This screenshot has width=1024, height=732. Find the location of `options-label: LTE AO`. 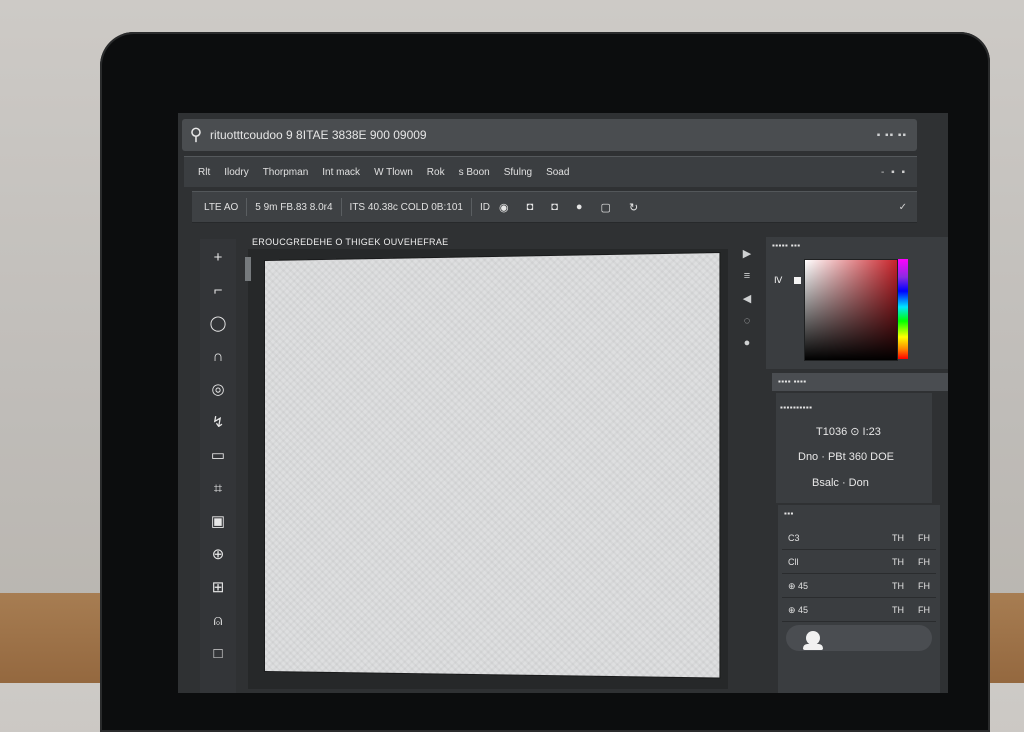

options-label: LTE AO is located at coordinates (221, 207).